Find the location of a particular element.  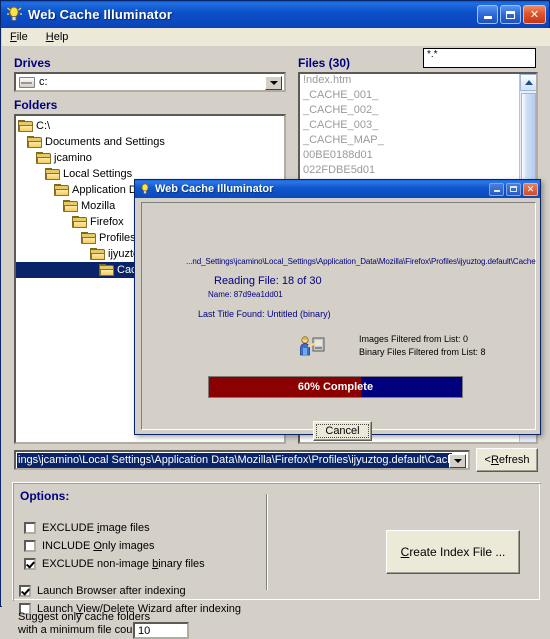

folder-tree-item: Documents and Settings is located at coordinates (150, 142).